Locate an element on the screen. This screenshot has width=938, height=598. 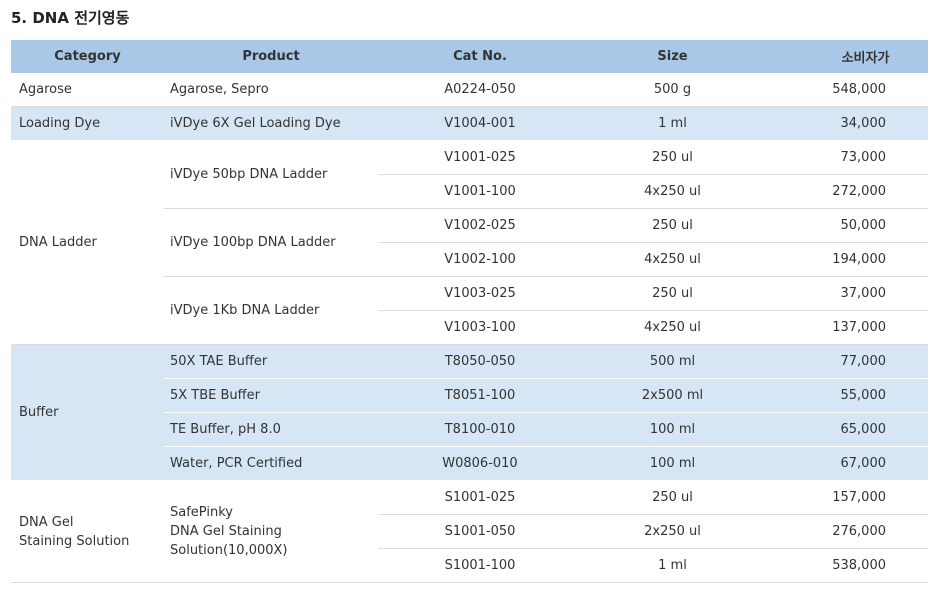
price-cell: 548,000 is located at coordinates (845, 90).